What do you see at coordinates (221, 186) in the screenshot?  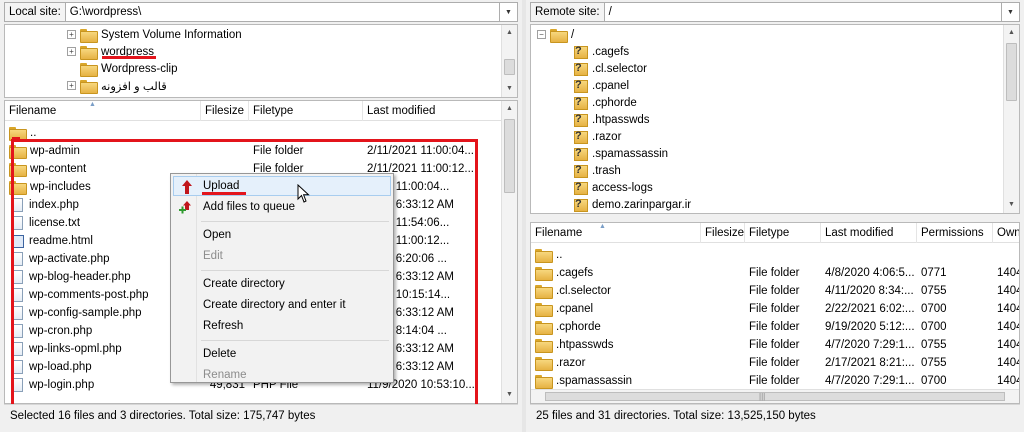 I see `menu-item-label: Upload` at bounding box center [221, 186].